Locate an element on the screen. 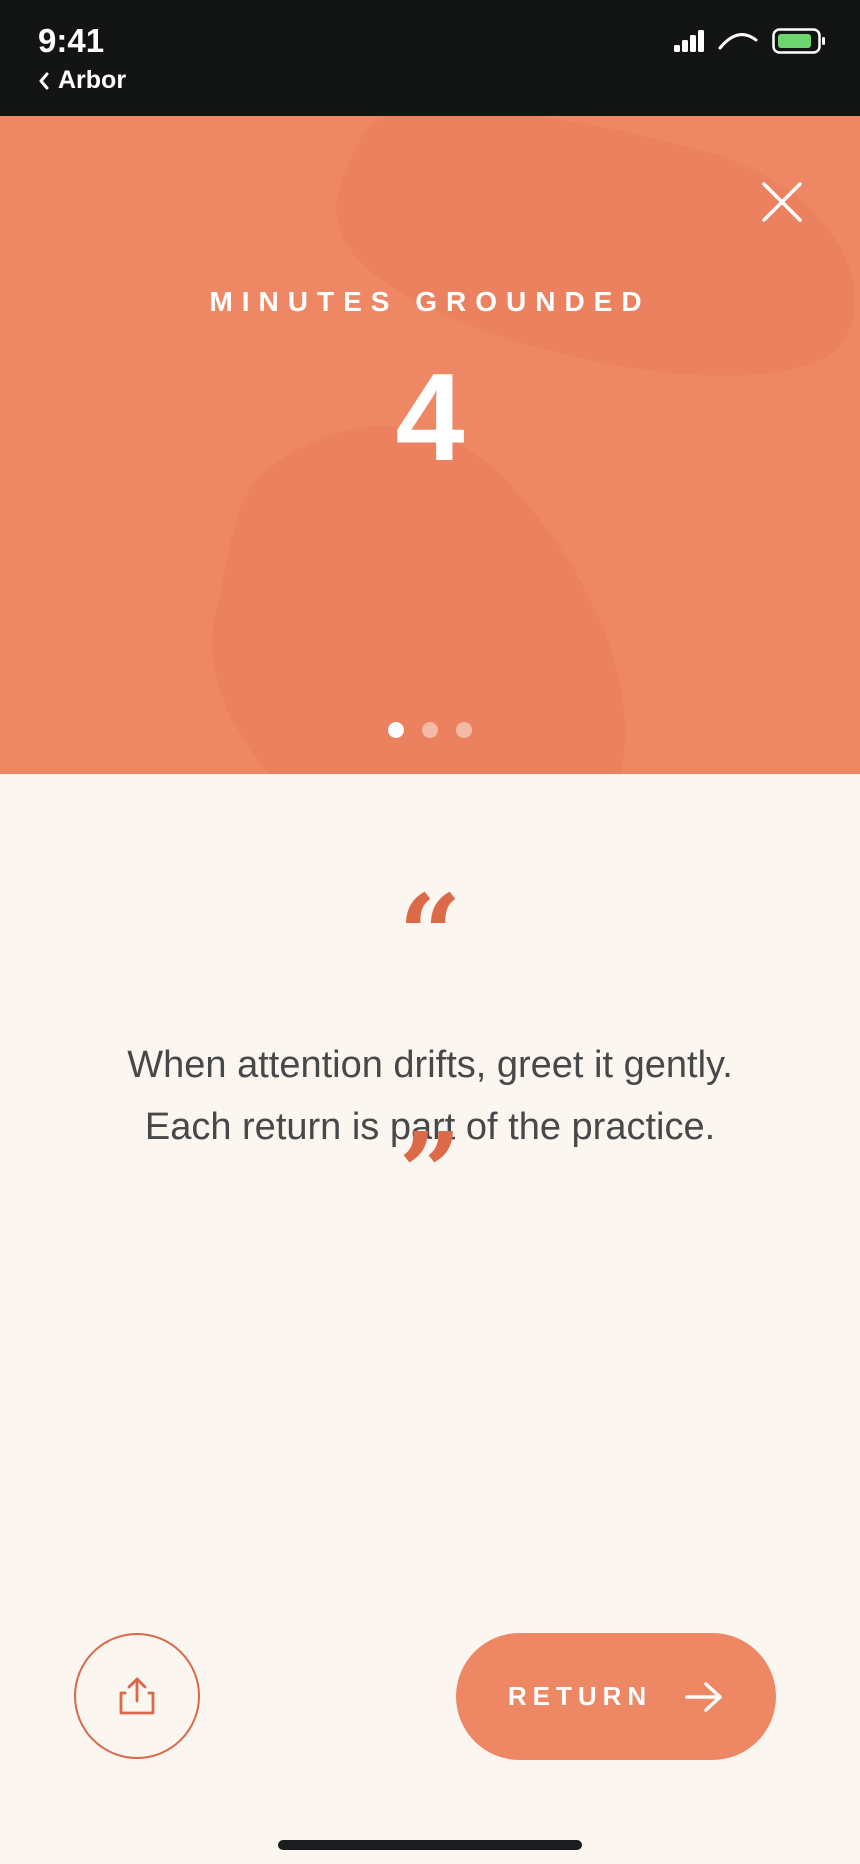 This screenshot has height=1864, width=860. battery-icon is located at coordinates (798, 41).